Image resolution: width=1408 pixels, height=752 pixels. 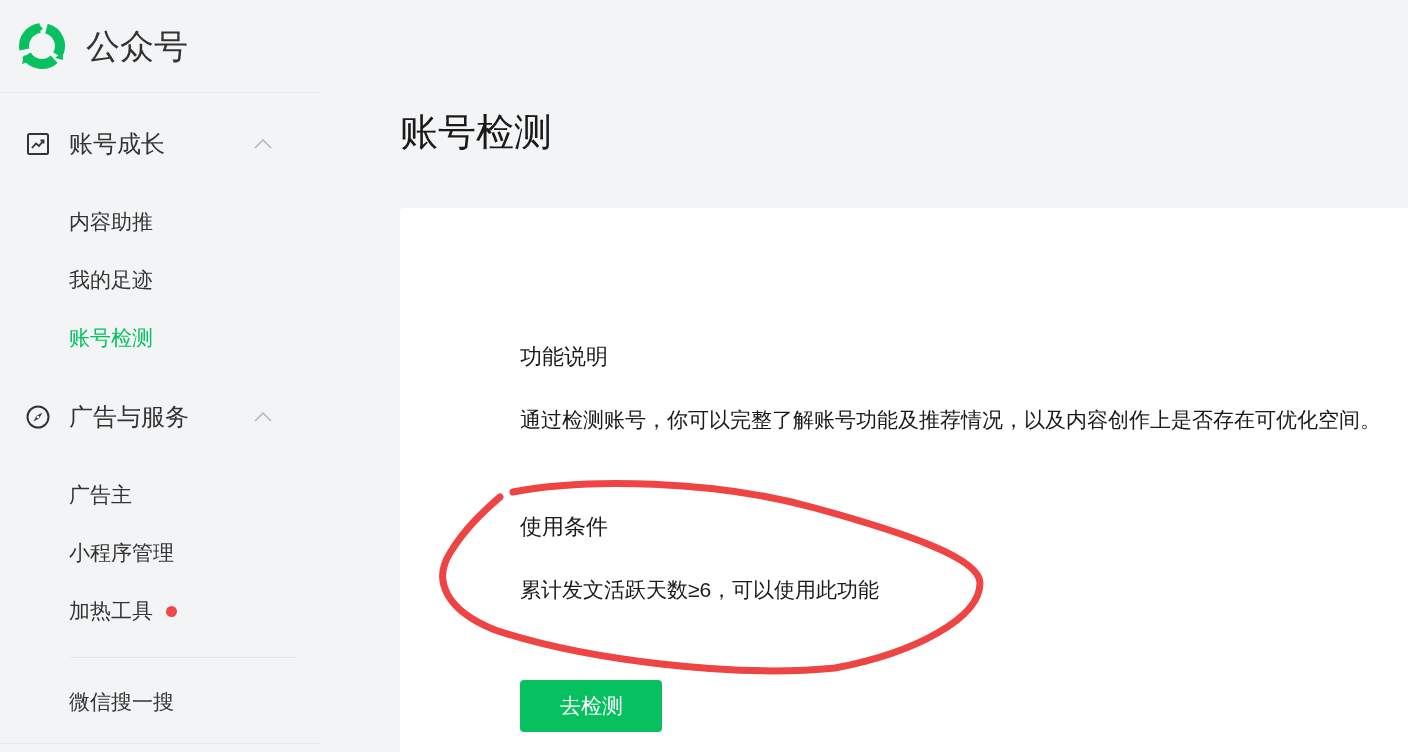 I want to click on trend-chart-icon, so click(x=38, y=144).